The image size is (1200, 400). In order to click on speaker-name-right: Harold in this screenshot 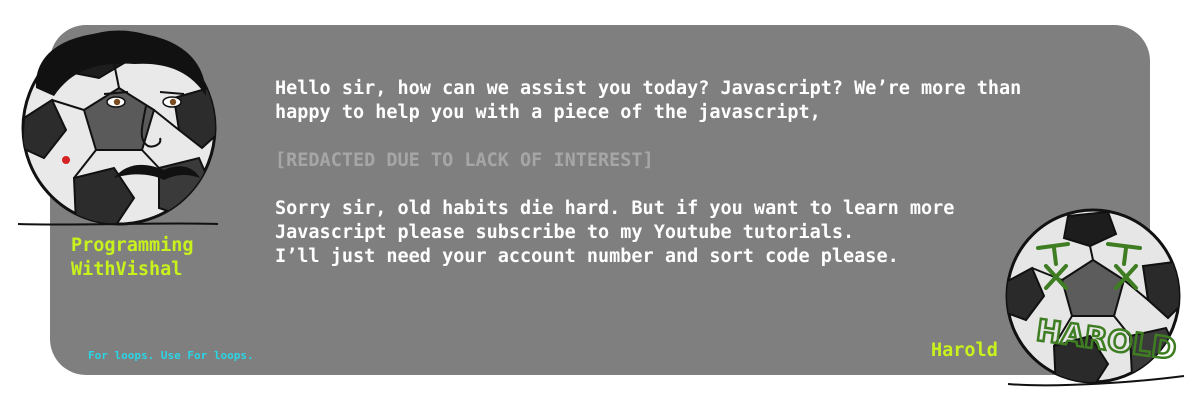, I will do `click(964, 350)`.